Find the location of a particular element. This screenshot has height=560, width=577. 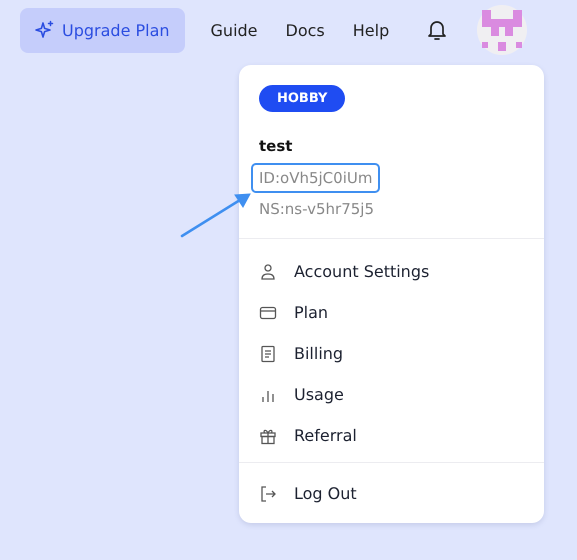

log-out-item: Log Out is located at coordinates (391, 493).